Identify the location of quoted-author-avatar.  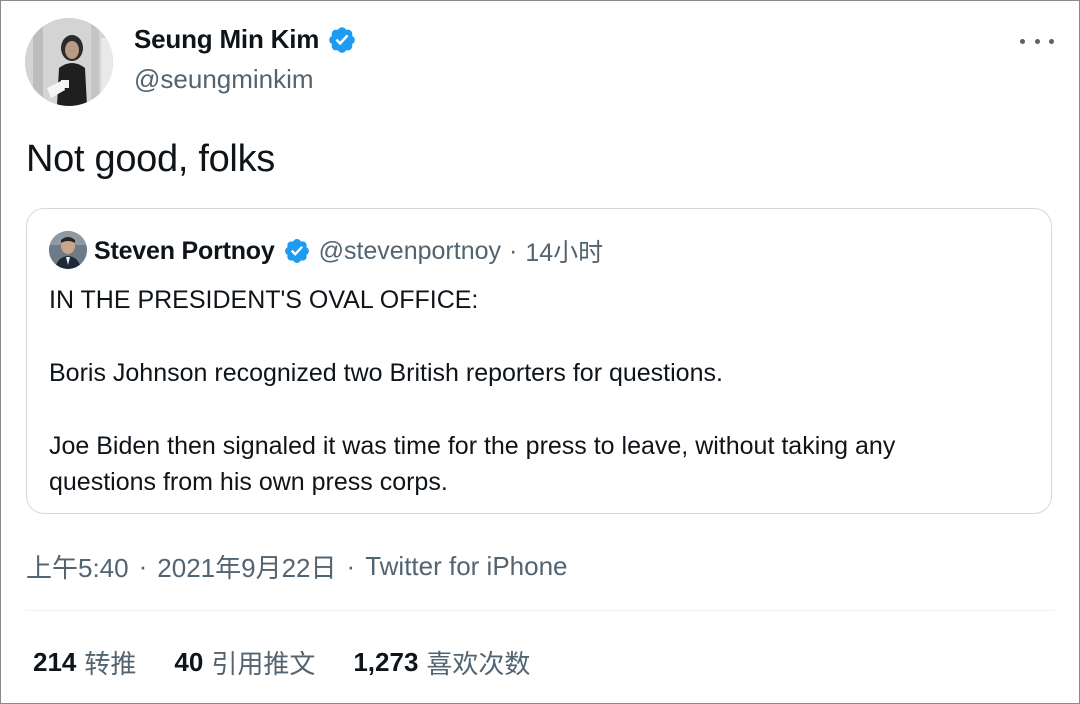
(68, 250).